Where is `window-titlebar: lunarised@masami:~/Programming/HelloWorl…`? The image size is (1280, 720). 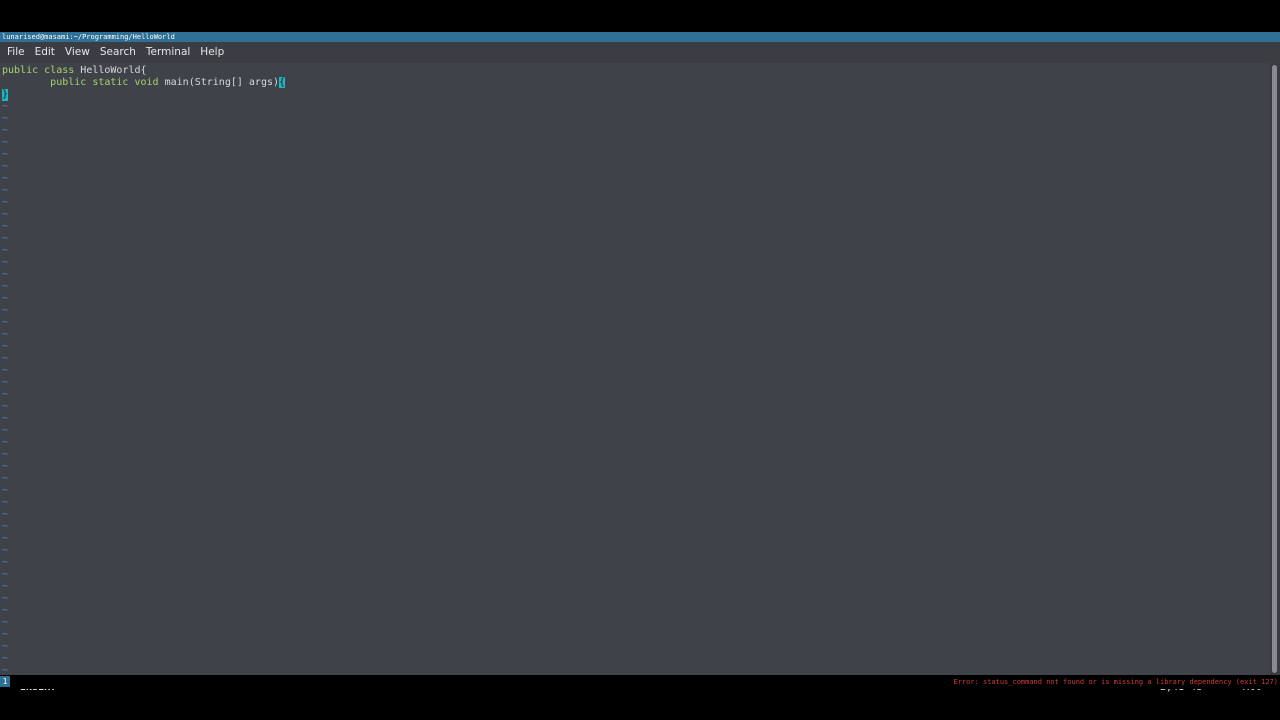
window-titlebar: lunarised@masami:~/Programming/HelloWorl… is located at coordinates (640, 37).